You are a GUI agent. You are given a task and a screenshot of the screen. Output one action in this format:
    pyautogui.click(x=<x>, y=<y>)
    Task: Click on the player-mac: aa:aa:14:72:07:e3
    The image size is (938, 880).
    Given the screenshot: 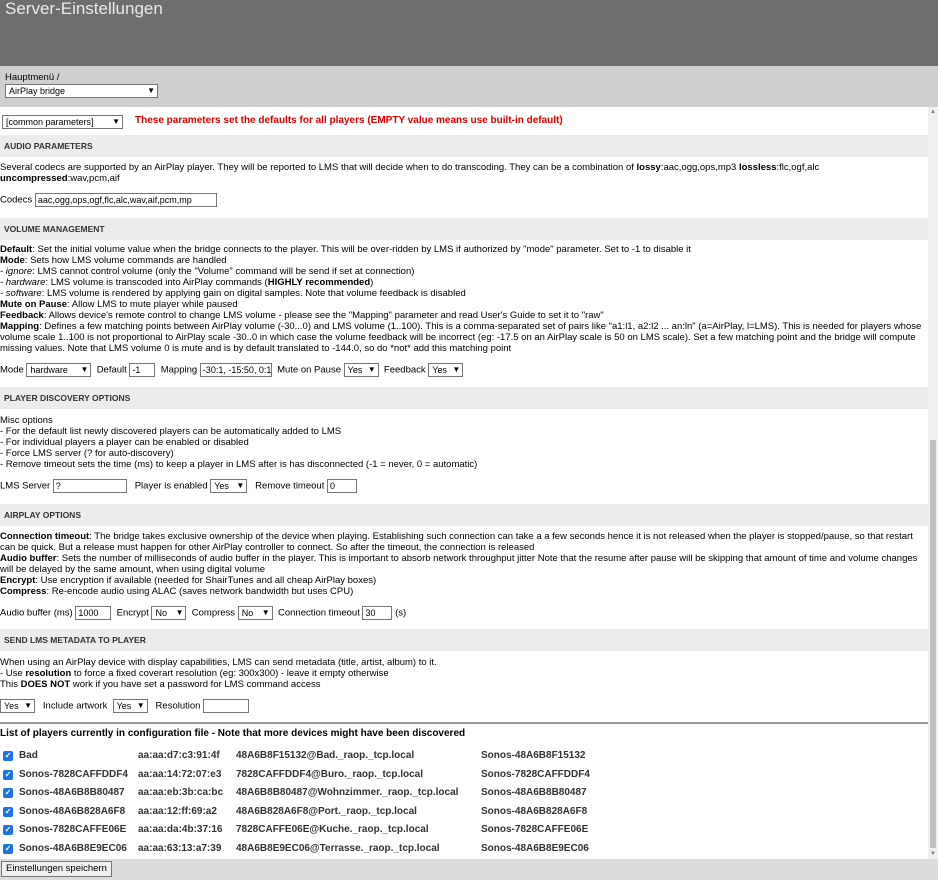 What is the action you would take?
    pyautogui.click(x=180, y=774)
    